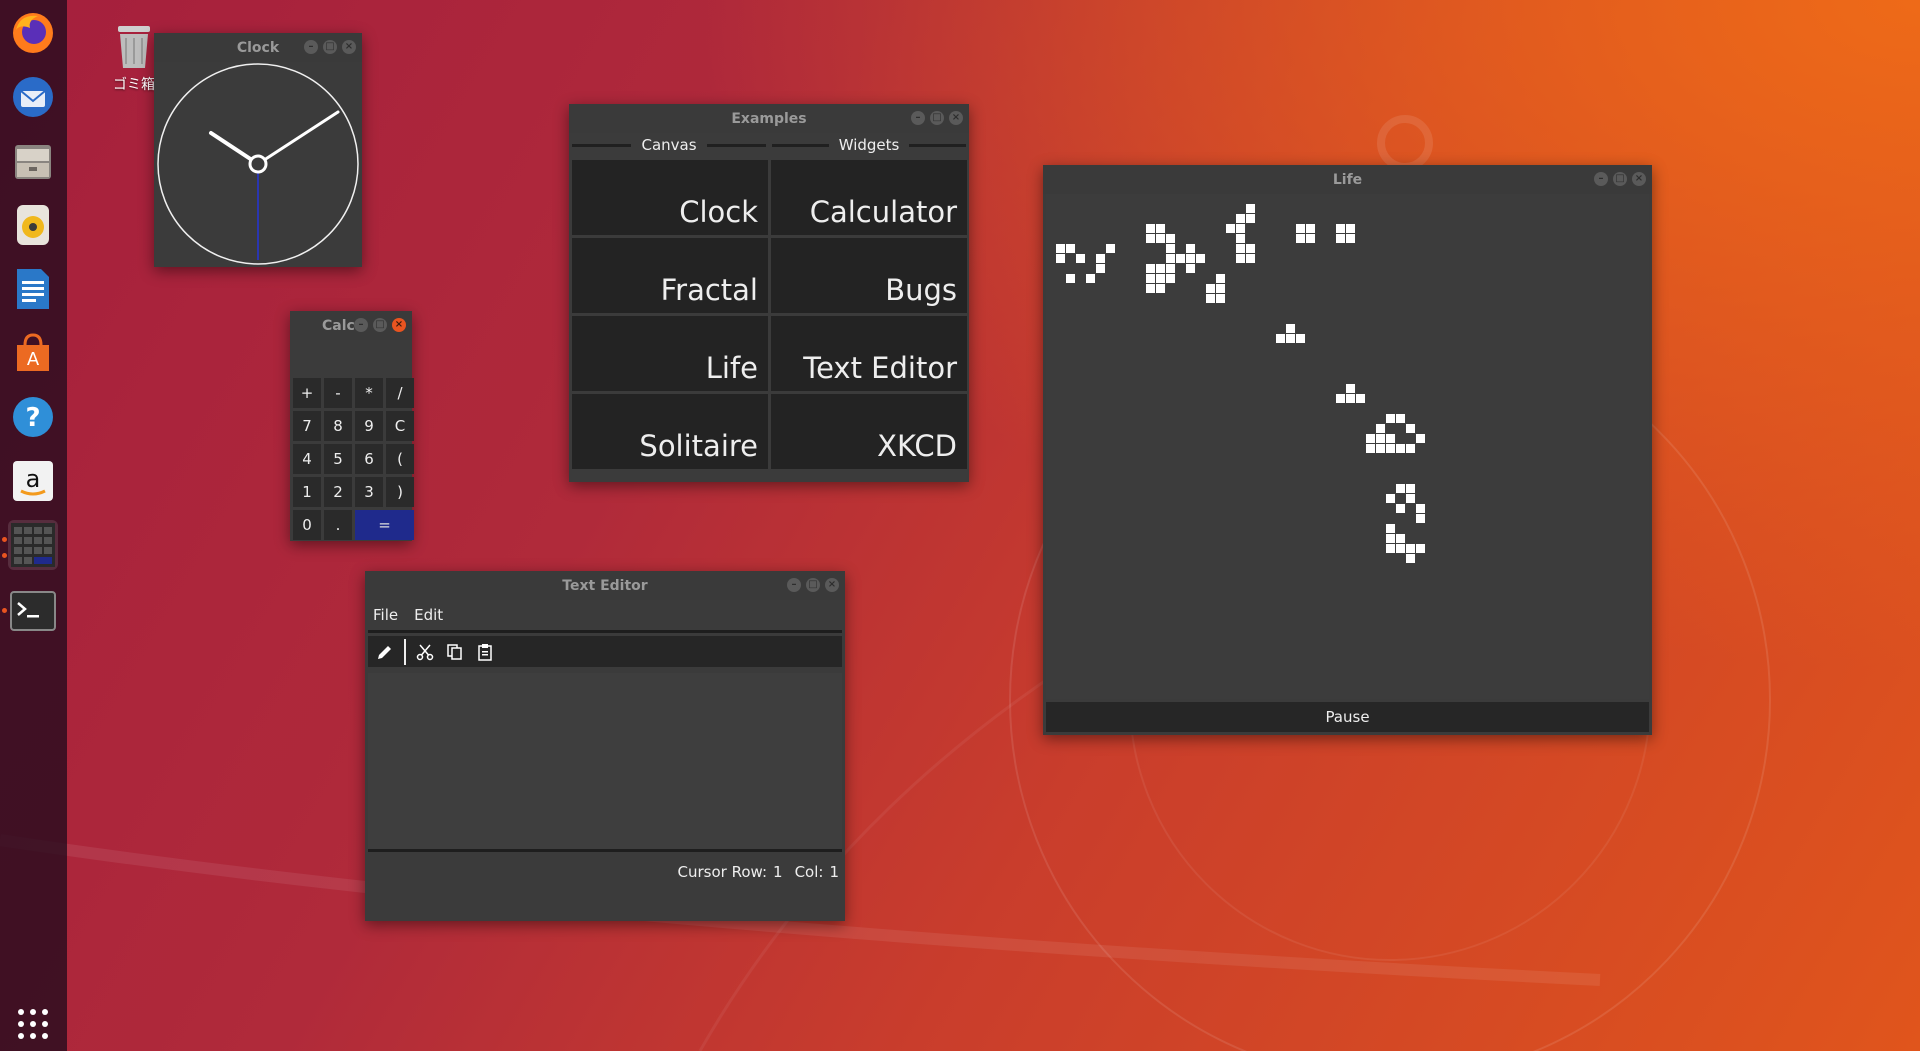  What do you see at coordinates (385, 615) in the screenshot?
I see `menu-file: File` at bounding box center [385, 615].